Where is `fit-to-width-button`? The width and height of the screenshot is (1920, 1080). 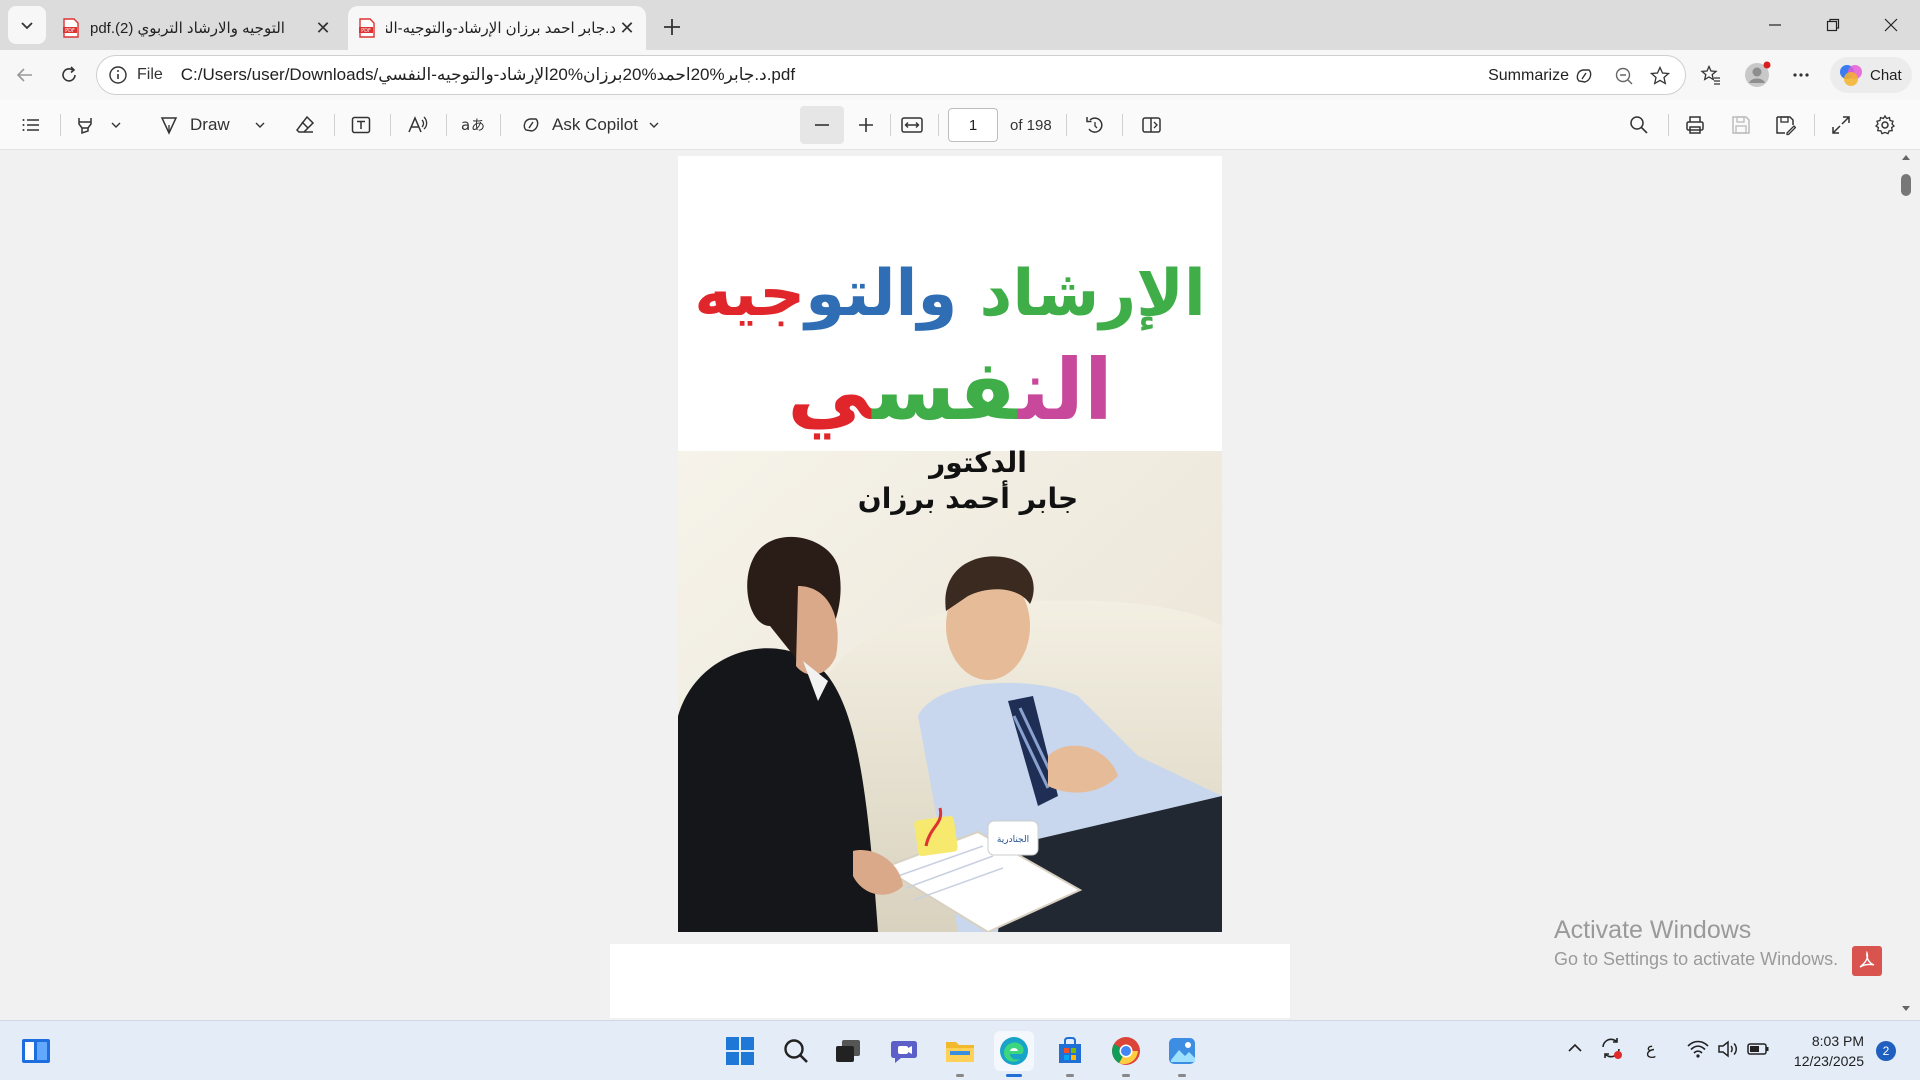 fit-to-width-button is located at coordinates (912, 125).